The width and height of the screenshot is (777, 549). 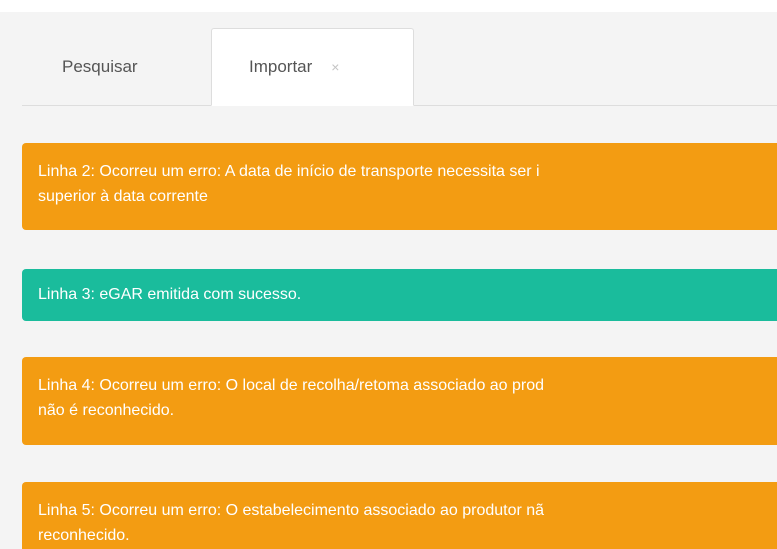 I want to click on tab-importar: Importar ×, so click(x=312, y=67).